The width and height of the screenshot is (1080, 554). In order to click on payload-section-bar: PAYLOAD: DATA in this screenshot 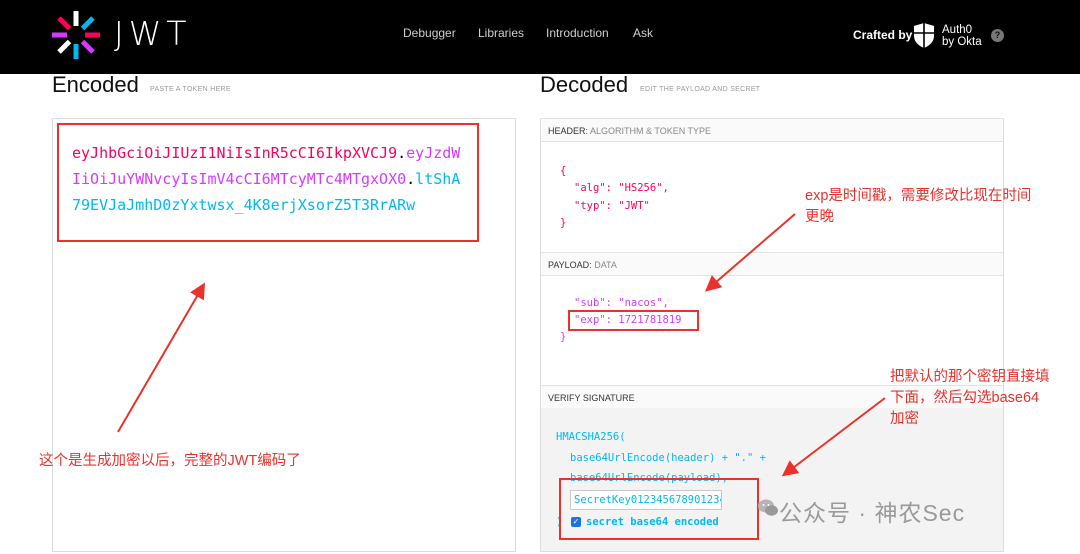, I will do `click(772, 264)`.